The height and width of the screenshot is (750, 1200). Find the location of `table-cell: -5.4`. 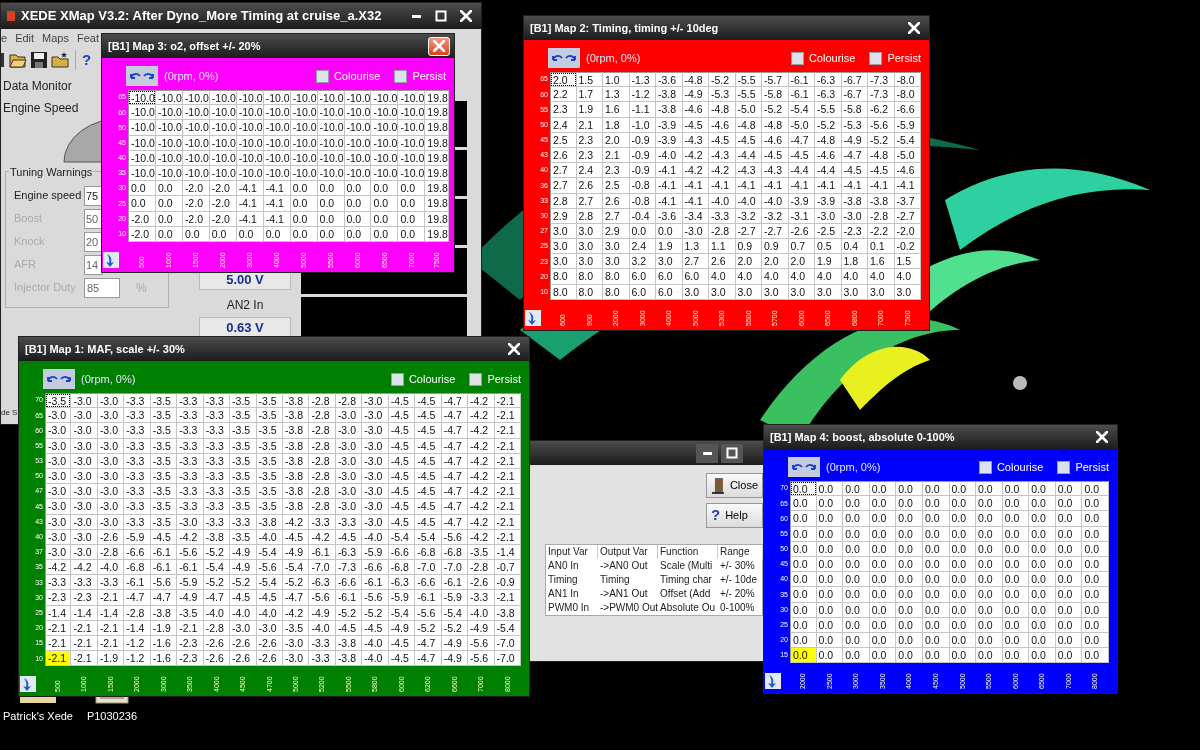

table-cell: -5.4 is located at coordinates (217, 568).